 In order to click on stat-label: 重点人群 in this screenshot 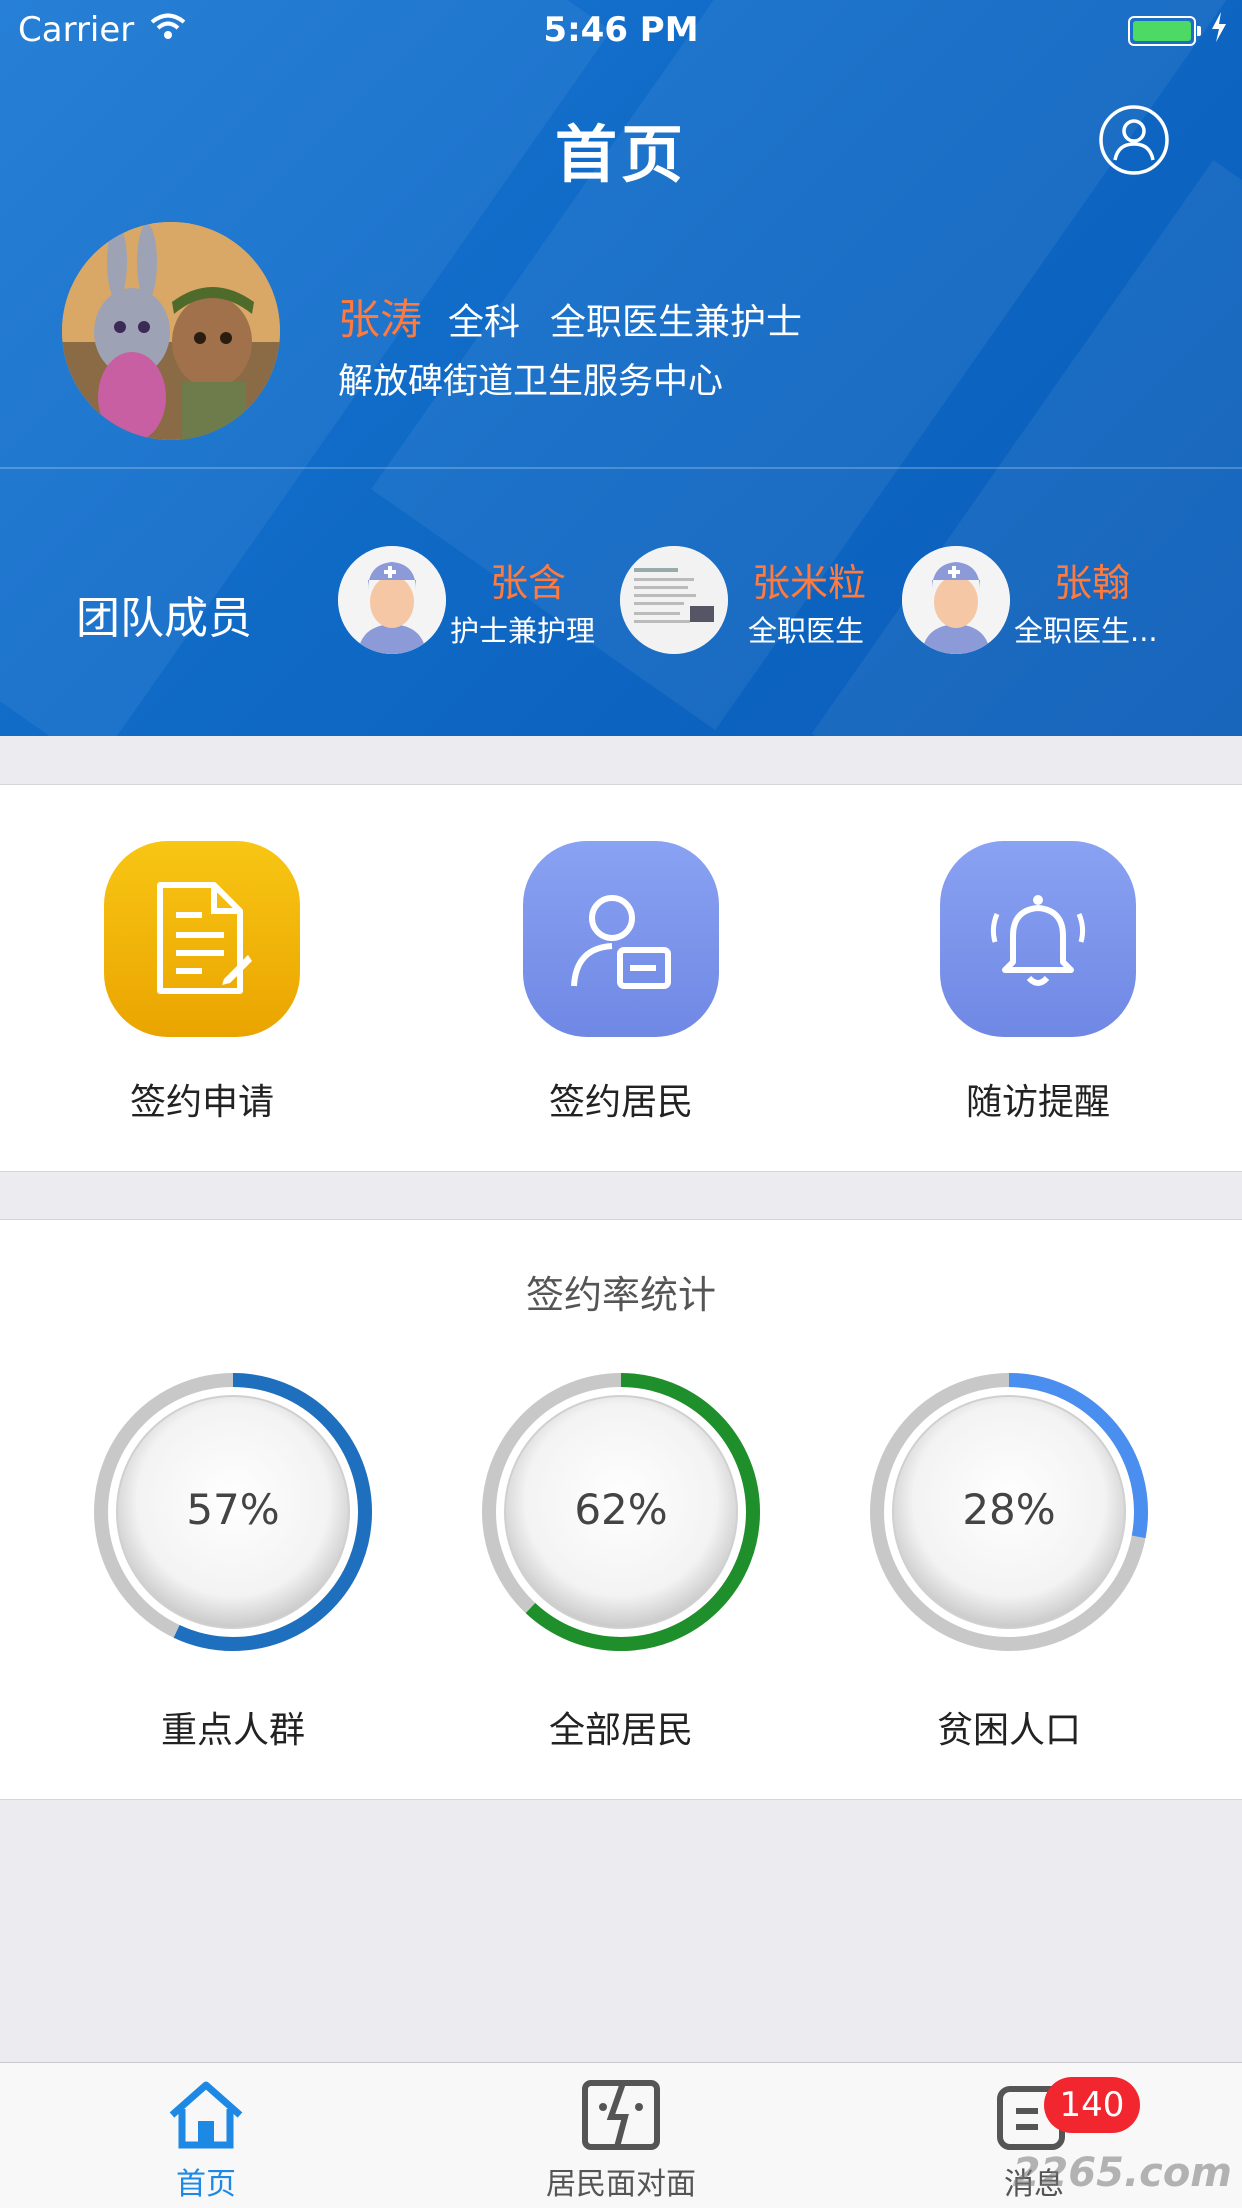, I will do `click(232, 1730)`.